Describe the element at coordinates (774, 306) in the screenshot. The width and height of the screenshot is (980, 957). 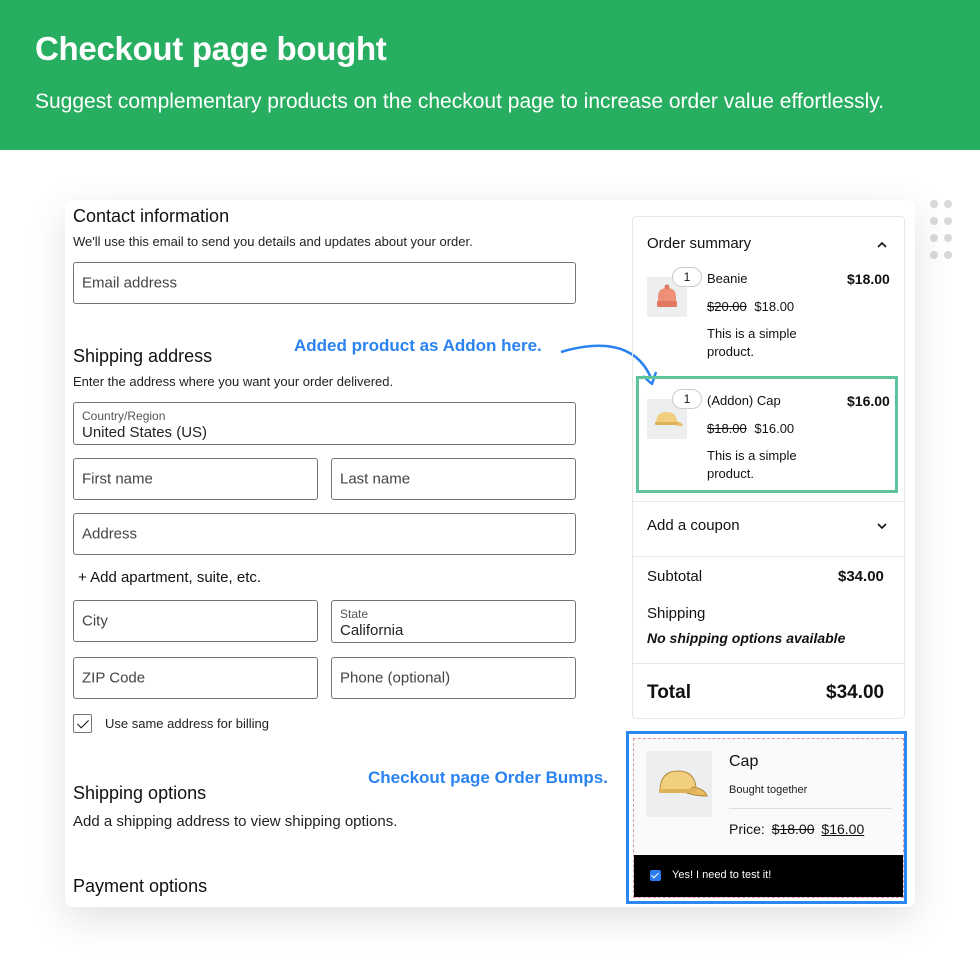
I see `item-sale-price: $18.00` at that location.